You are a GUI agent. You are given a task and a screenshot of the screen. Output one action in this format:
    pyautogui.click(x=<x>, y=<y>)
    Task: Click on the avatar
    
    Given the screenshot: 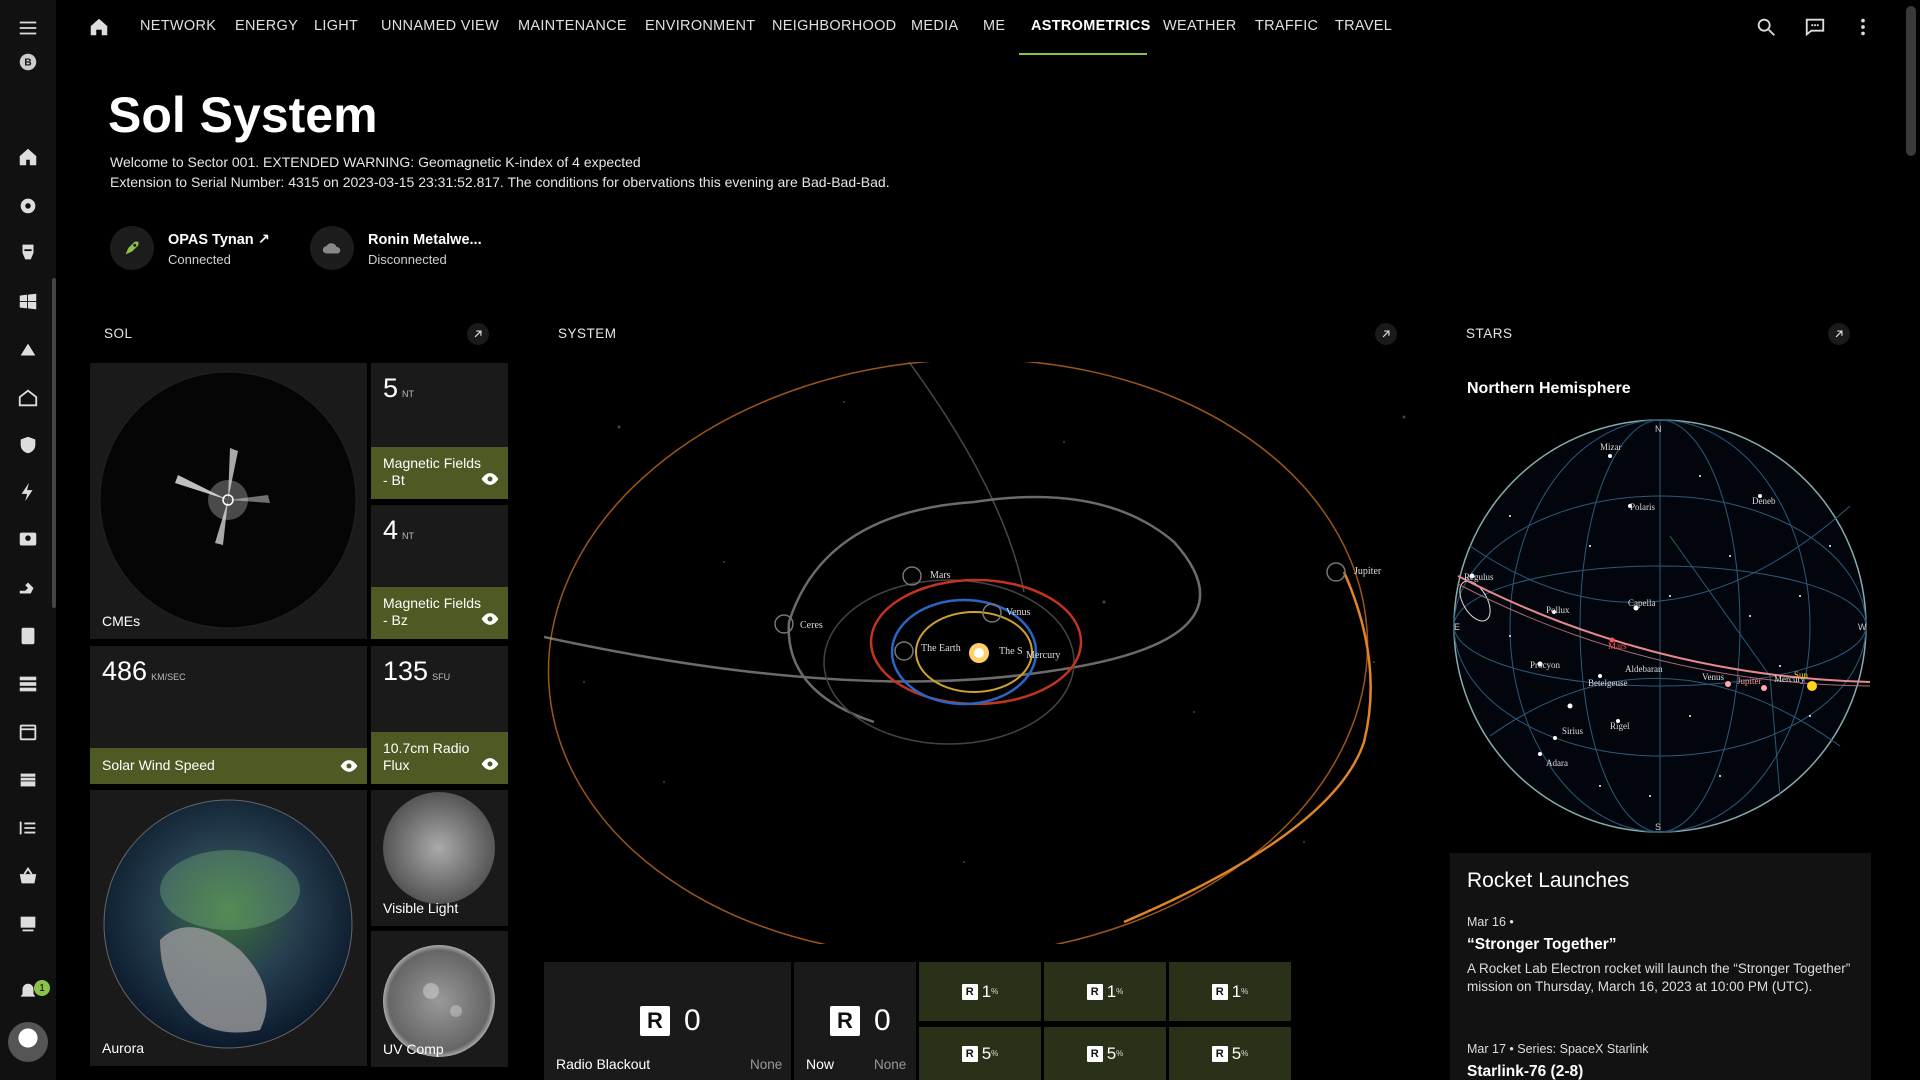 What is the action you would take?
    pyautogui.click(x=28, y=1042)
    